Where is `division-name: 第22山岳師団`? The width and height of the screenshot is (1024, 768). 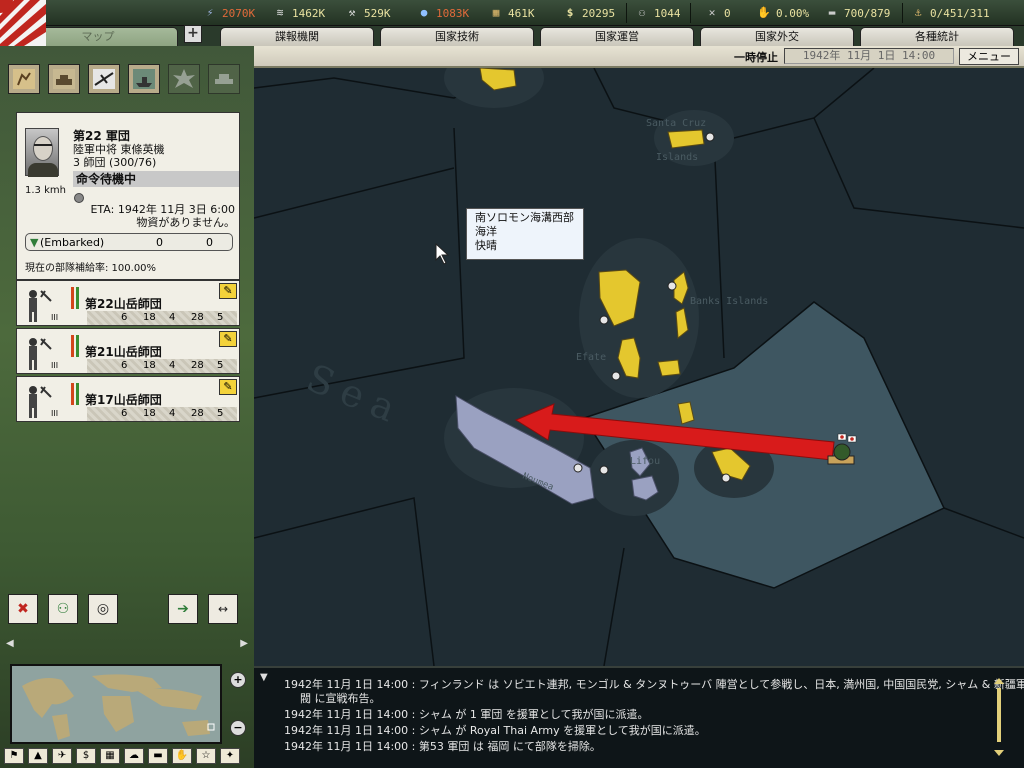
division-name: 第22山岳師団 is located at coordinates (123, 304).